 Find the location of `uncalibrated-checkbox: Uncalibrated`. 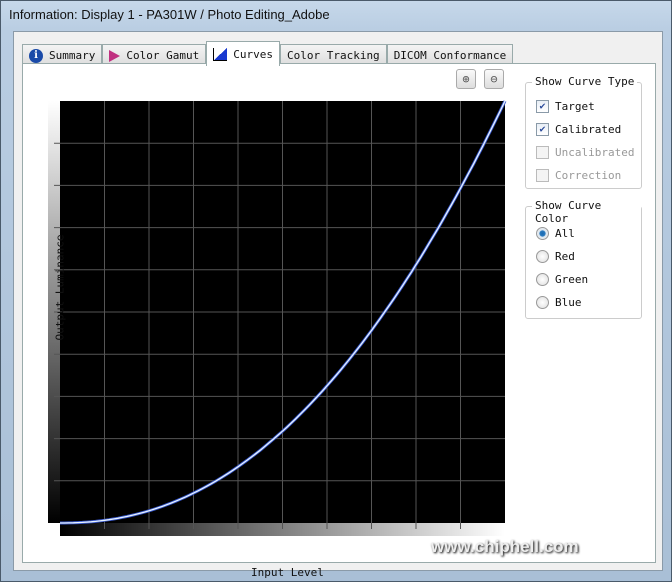

uncalibrated-checkbox: Uncalibrated is located at coordinates (585, 152).